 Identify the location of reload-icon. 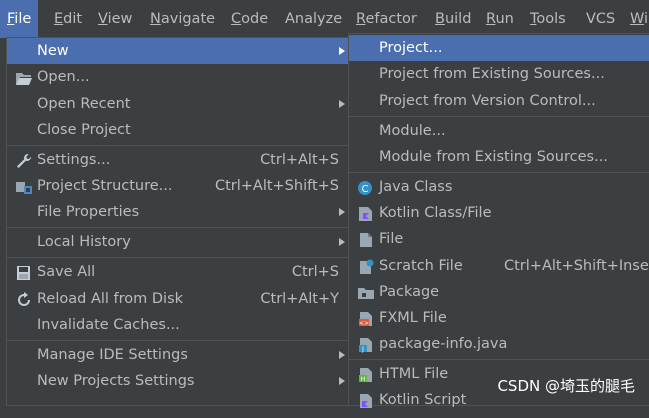
(24, 299).